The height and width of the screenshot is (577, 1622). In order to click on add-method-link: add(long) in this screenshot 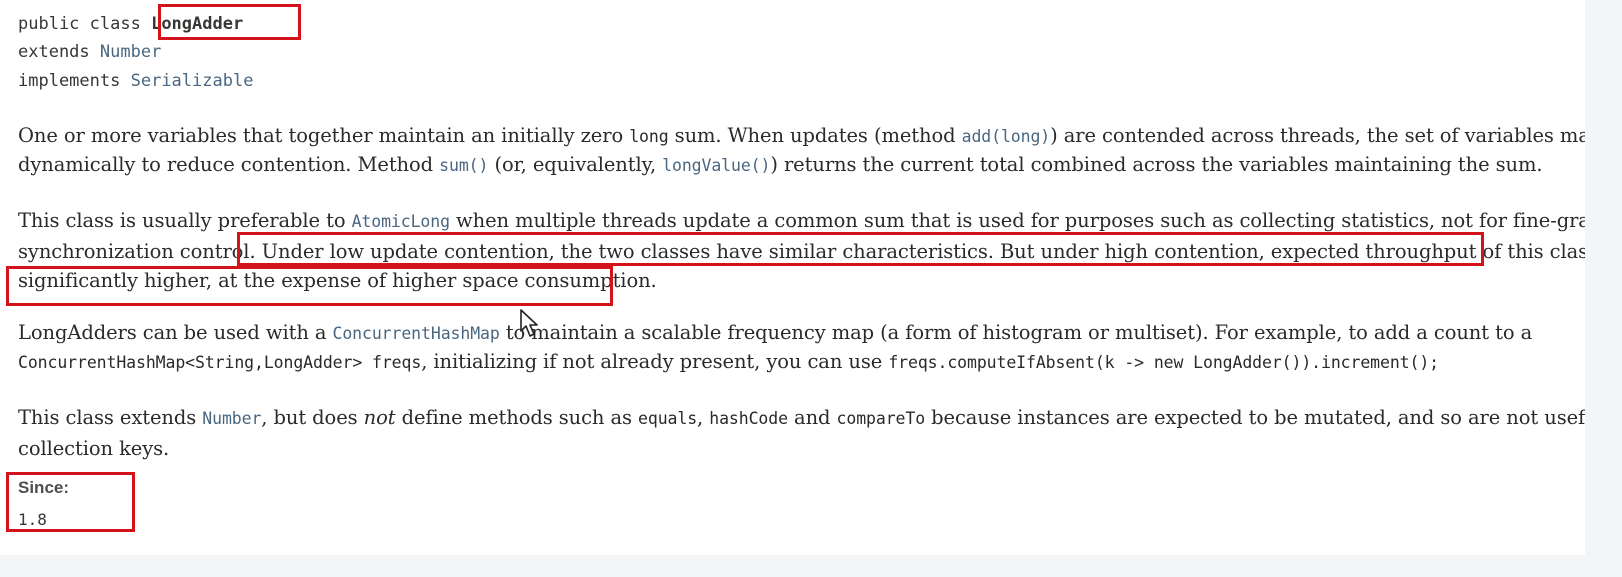, I will do `click(1006, 136)`.